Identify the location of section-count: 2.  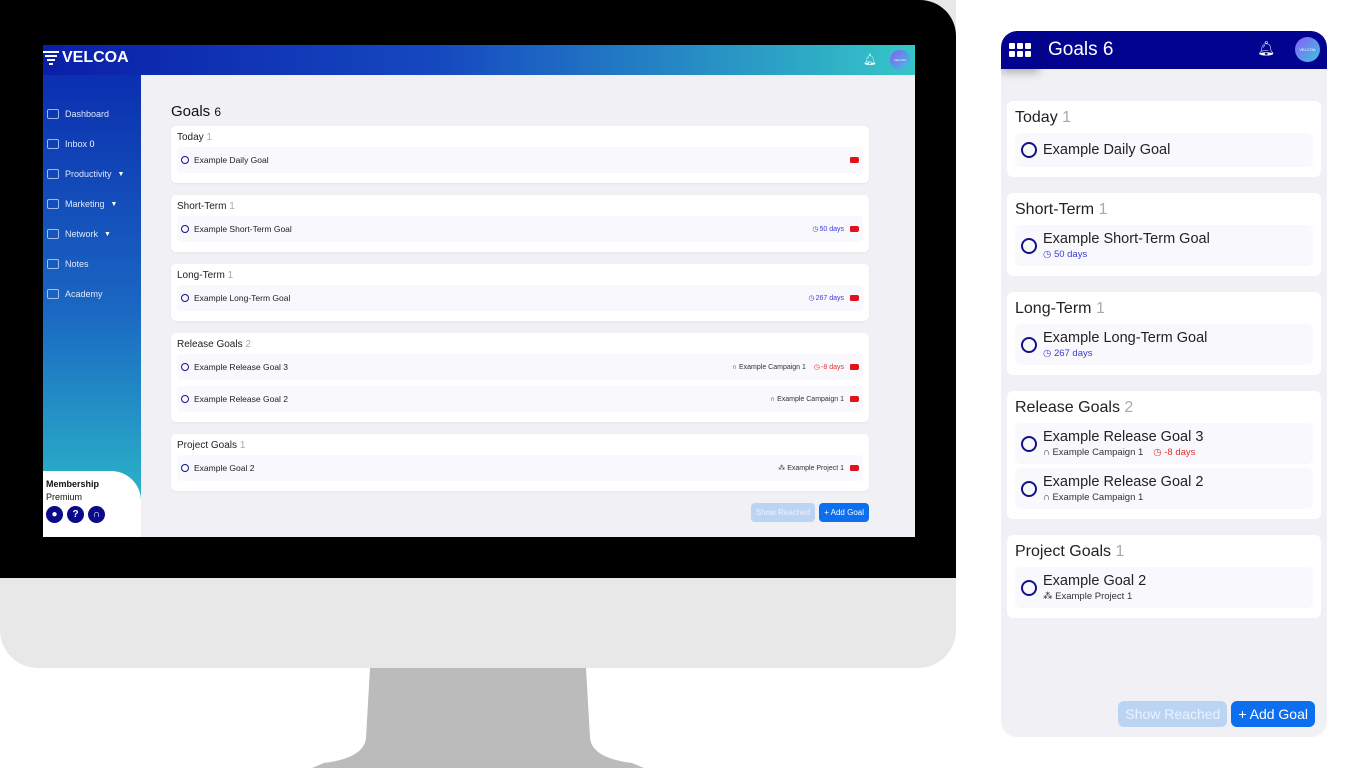
(248, 344).